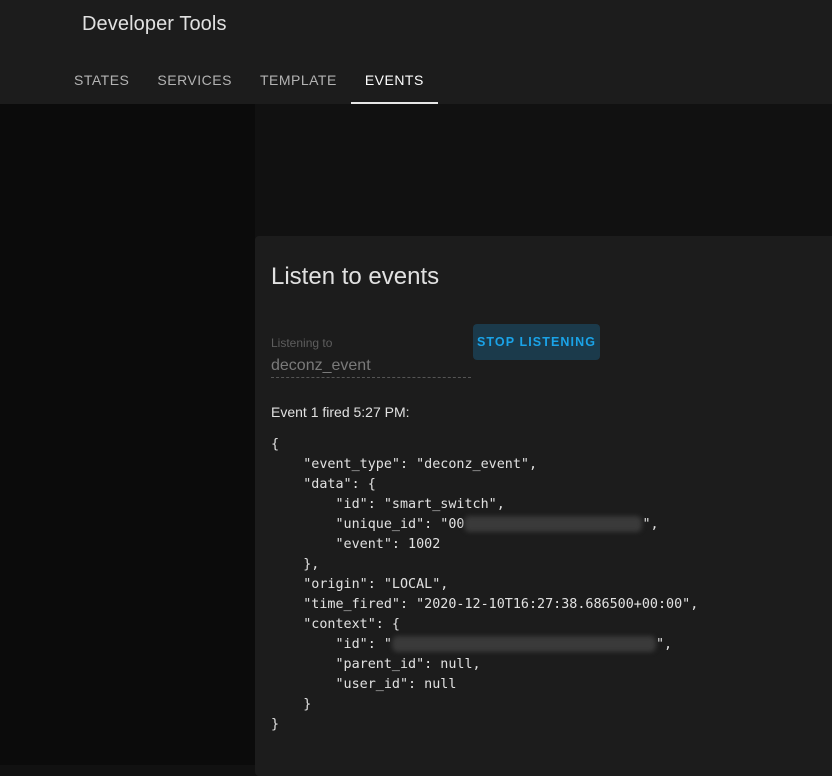 The image size is (832, 776). Describe the element at coordinates (340, 412) in the screenshot. I see `event-fired-header: Event 1 fired 5:27 PM:` at that location.